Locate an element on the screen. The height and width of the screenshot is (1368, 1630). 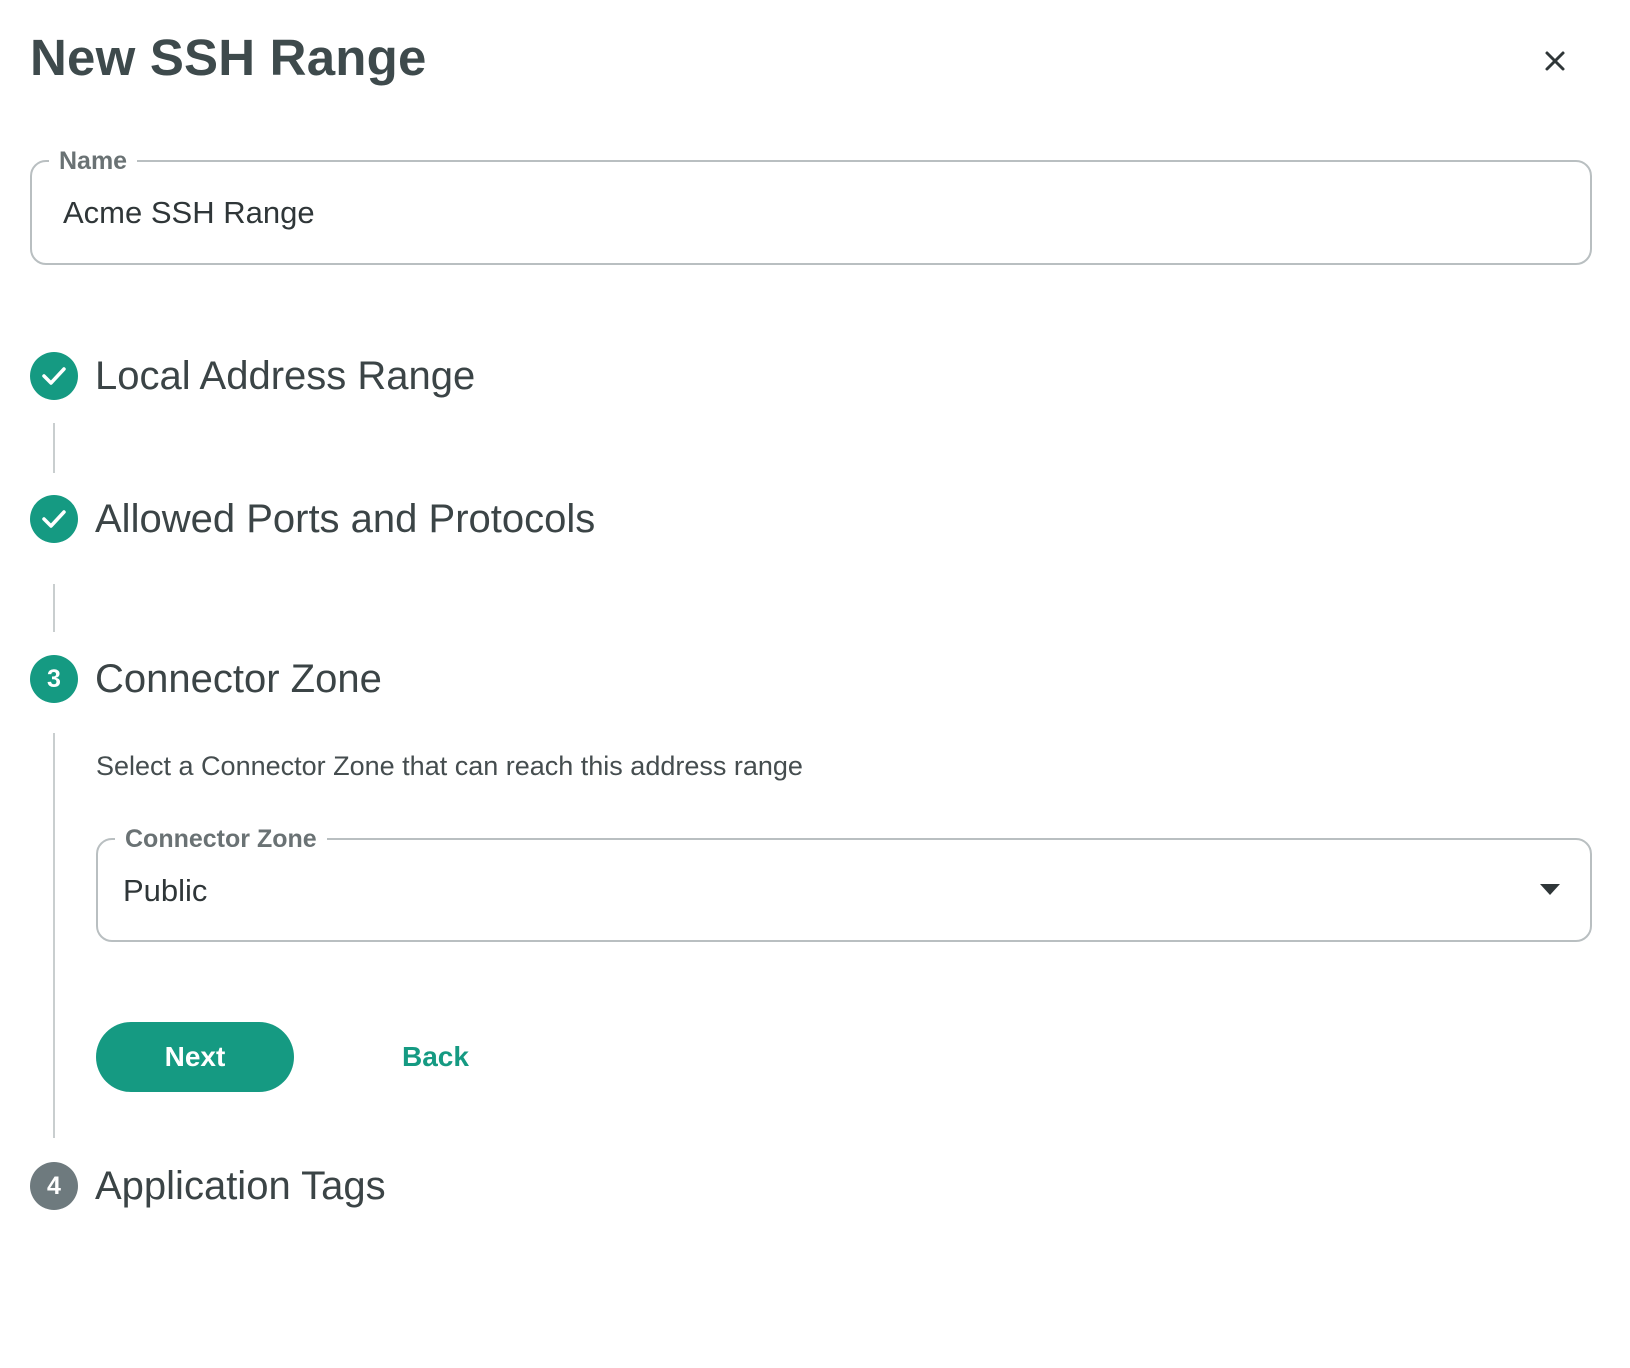
step-2-complete-icon is located at coordinates (54, 519).